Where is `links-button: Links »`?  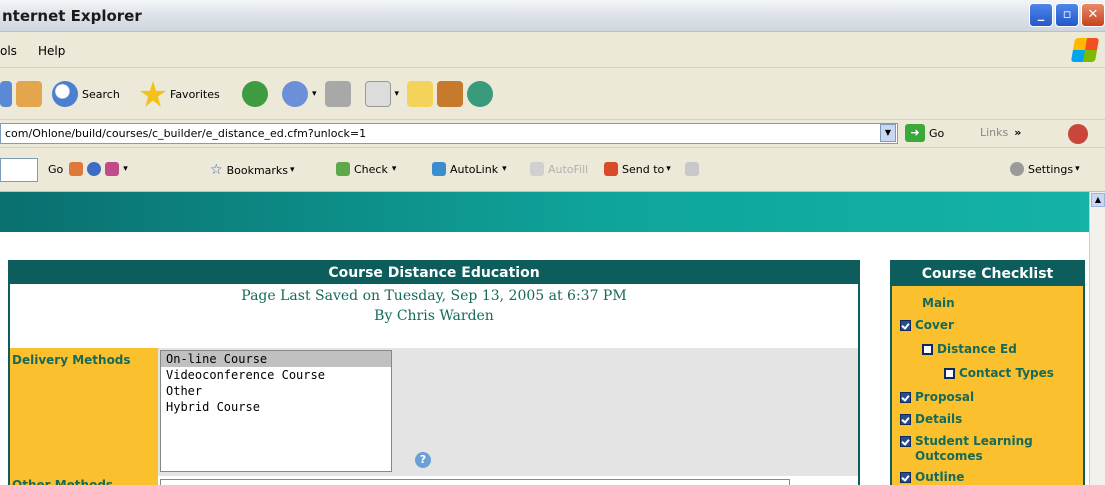
links-button: Links » is located at coordinates (1000, 132).